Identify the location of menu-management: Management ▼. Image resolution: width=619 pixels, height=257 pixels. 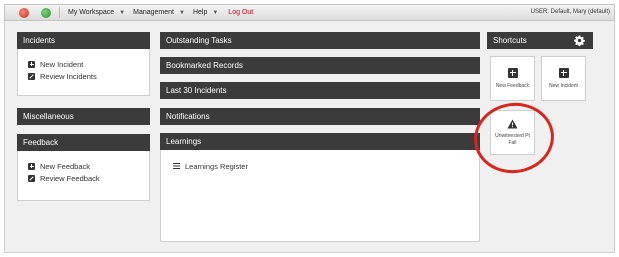
(159, 12).